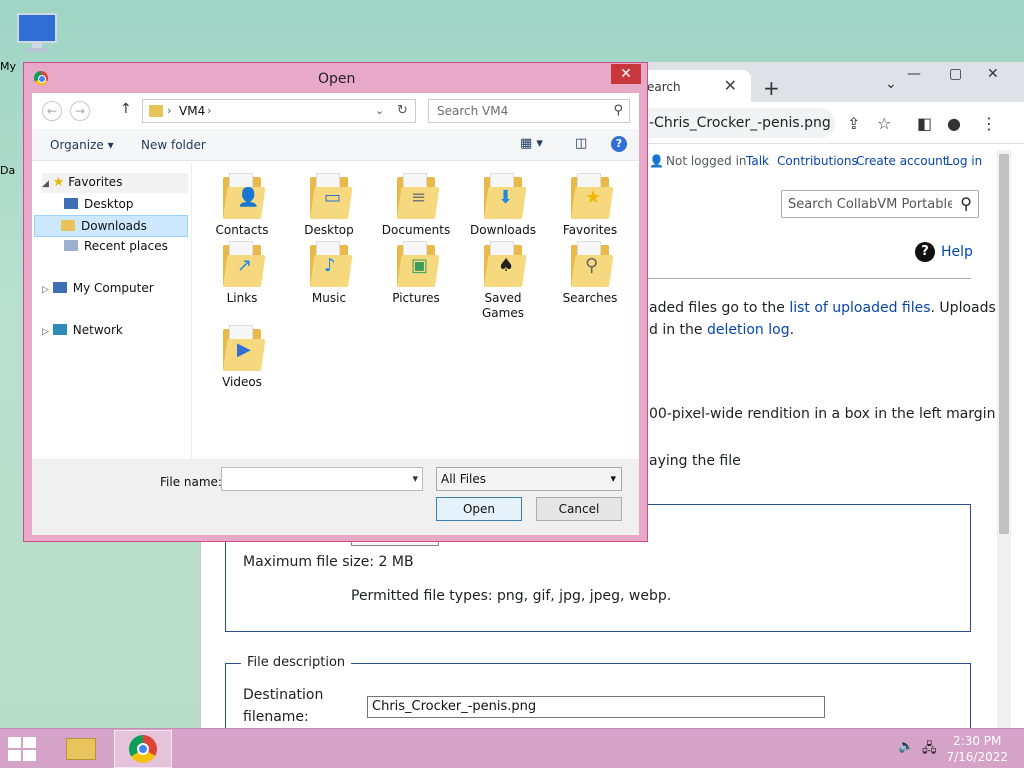  I want to click on deletion-log-link: deletion log, so click(748, 330).